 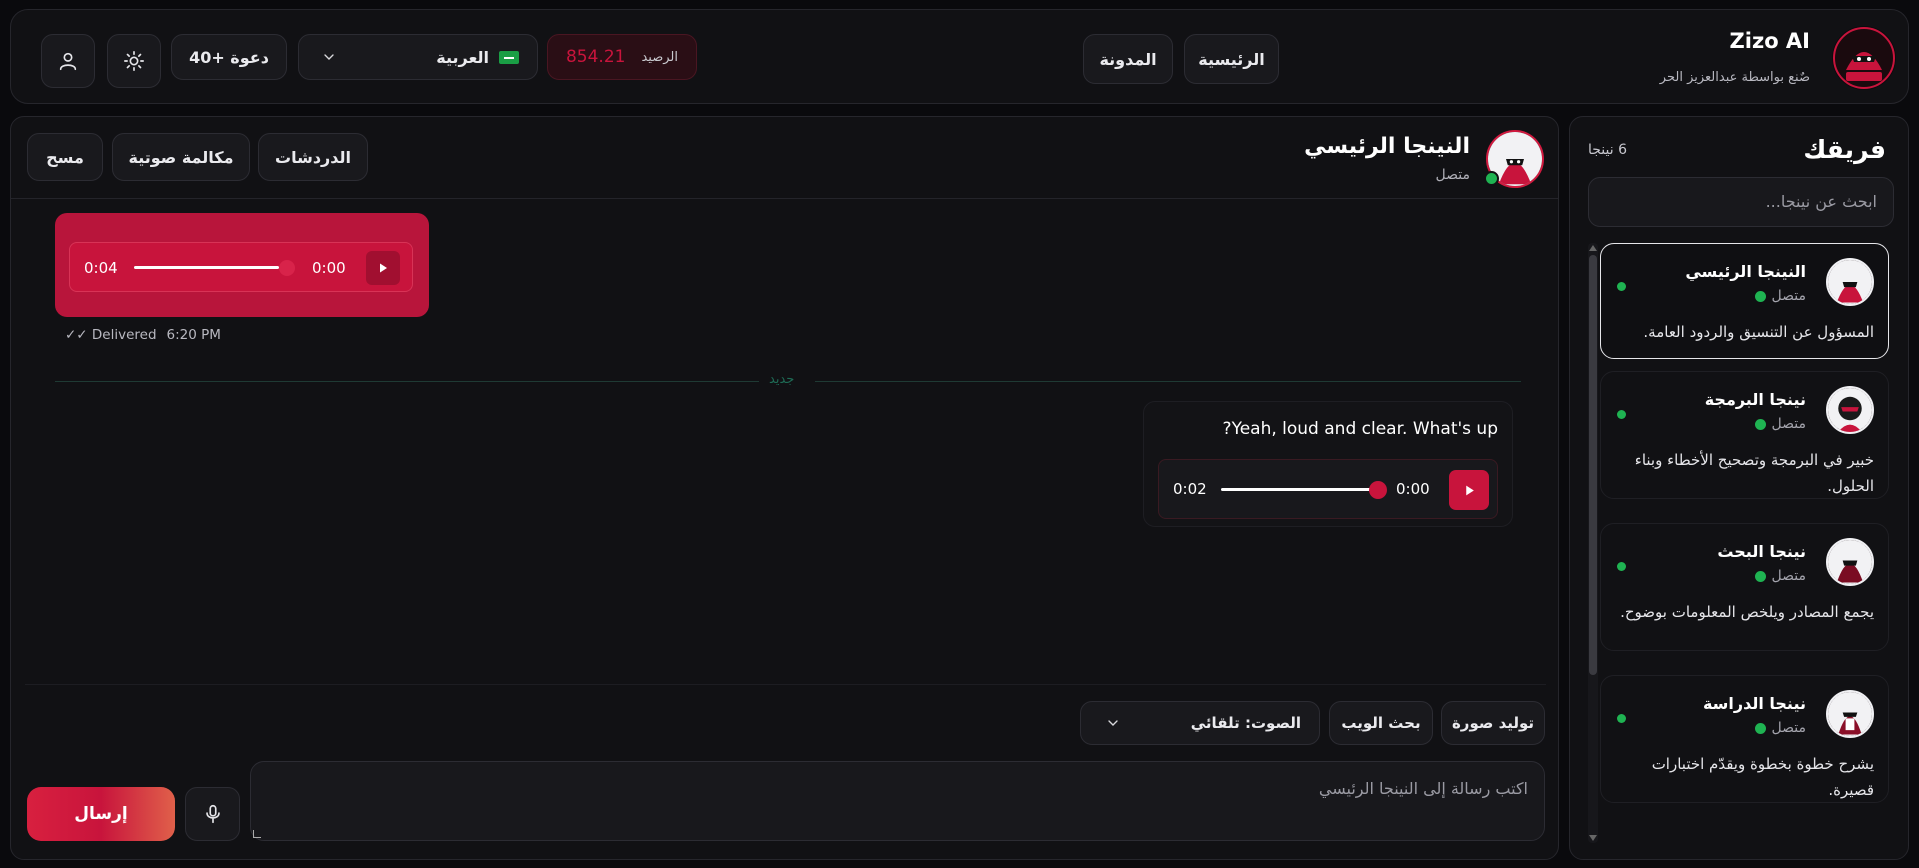 I want to click on web-search-button: بحث الويب, so click(x=1381, y=723).